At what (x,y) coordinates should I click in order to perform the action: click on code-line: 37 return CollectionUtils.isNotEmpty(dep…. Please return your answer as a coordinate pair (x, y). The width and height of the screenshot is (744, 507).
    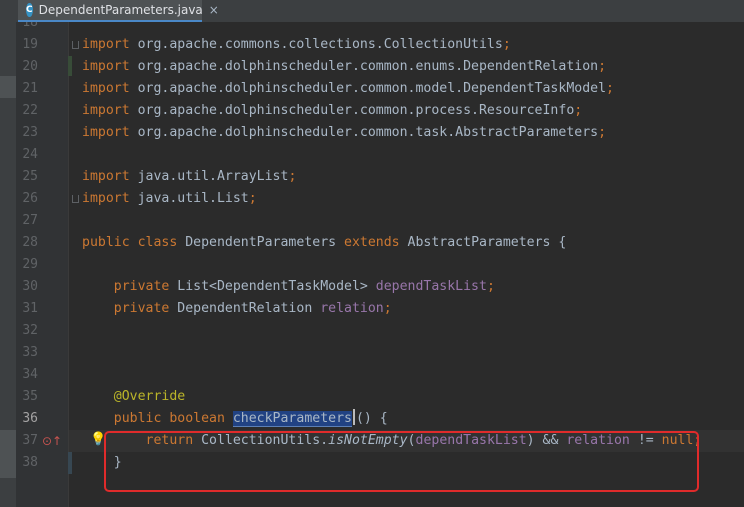
    Looking at the image, I should click on (372, 441).